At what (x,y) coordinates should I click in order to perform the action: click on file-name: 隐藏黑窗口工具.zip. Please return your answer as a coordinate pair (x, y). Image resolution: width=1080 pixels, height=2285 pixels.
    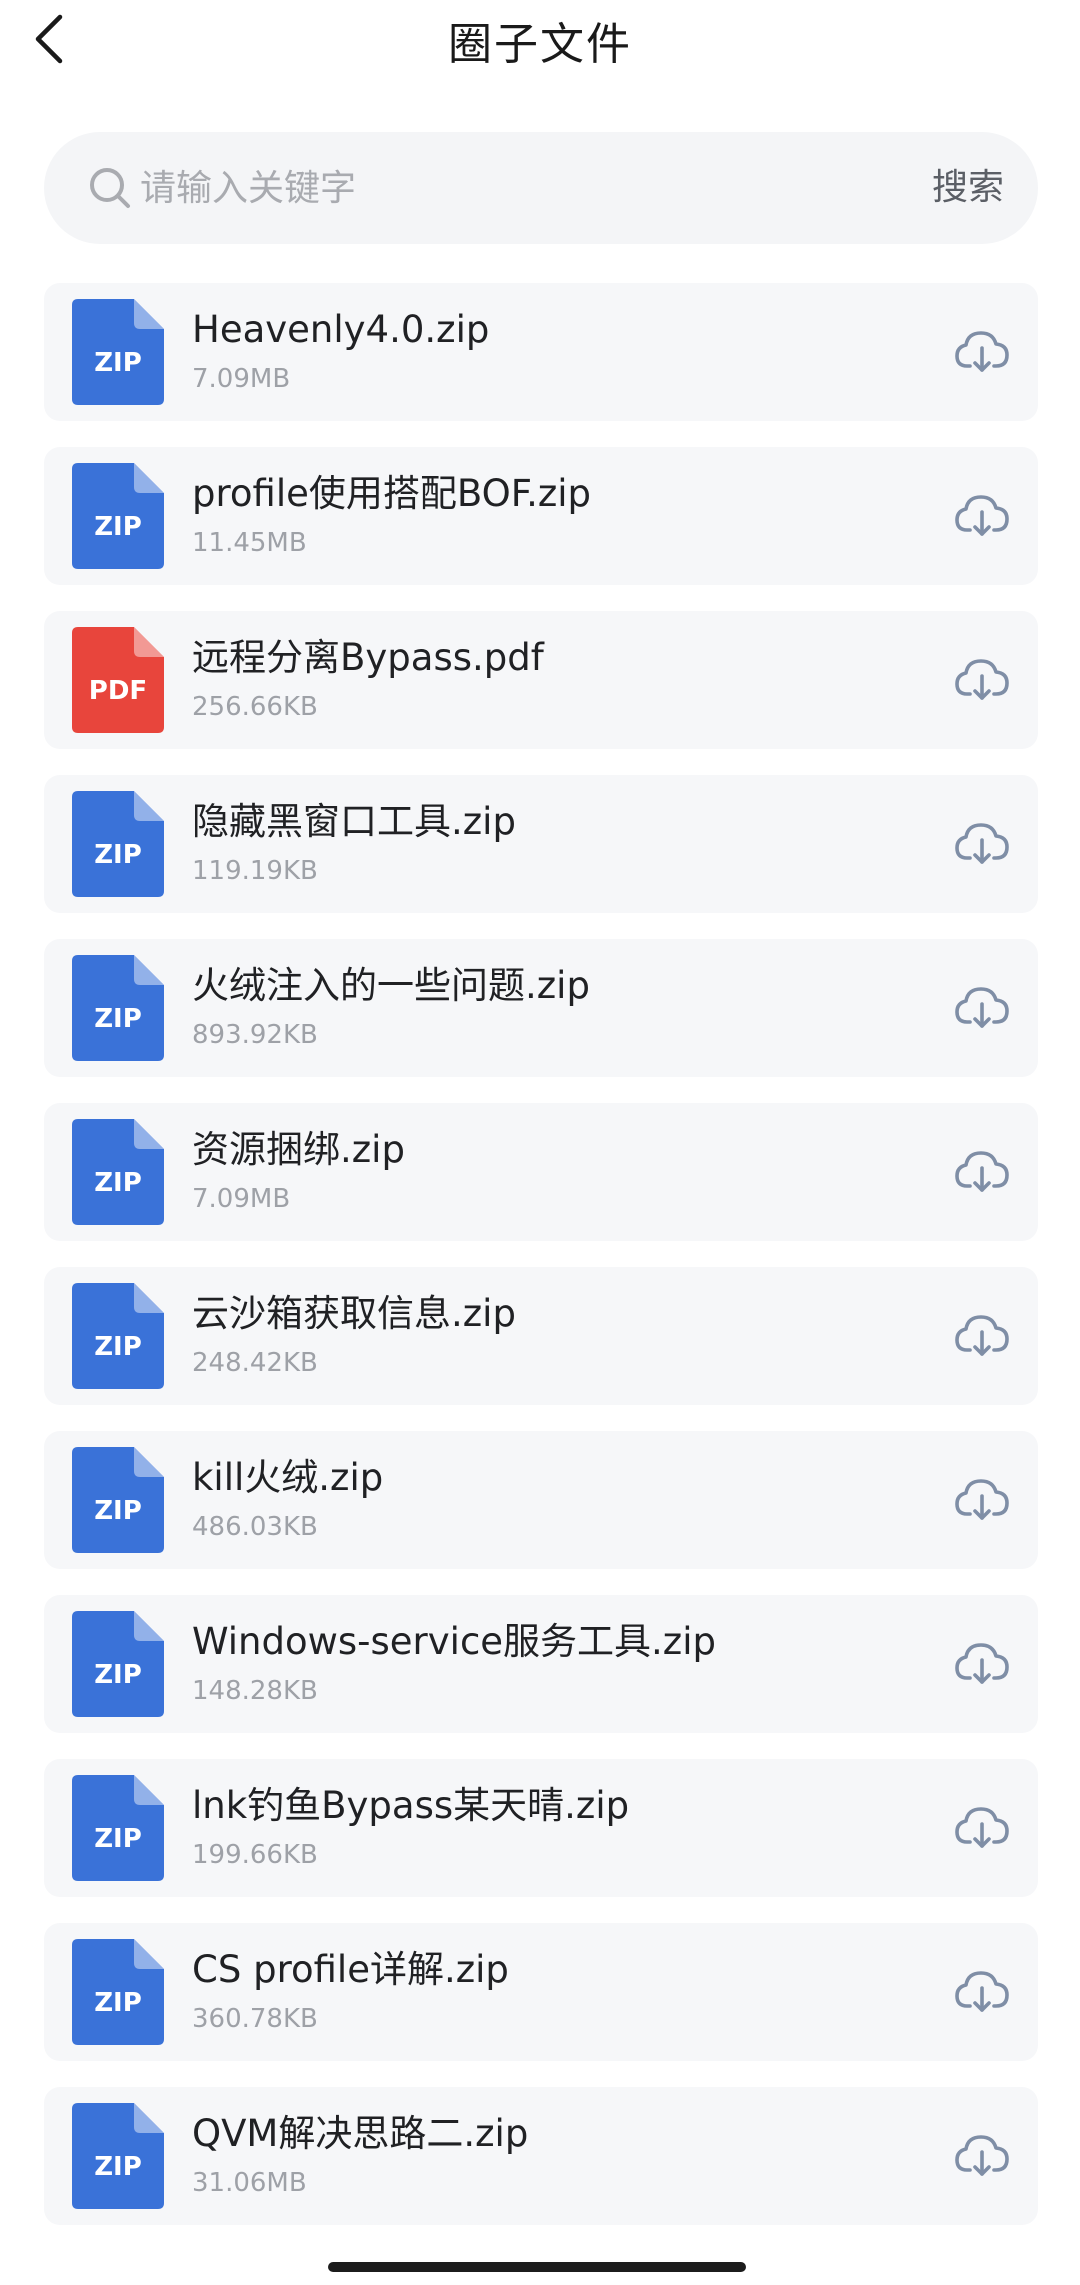
    Looking at the image, I should click on (354, 821).